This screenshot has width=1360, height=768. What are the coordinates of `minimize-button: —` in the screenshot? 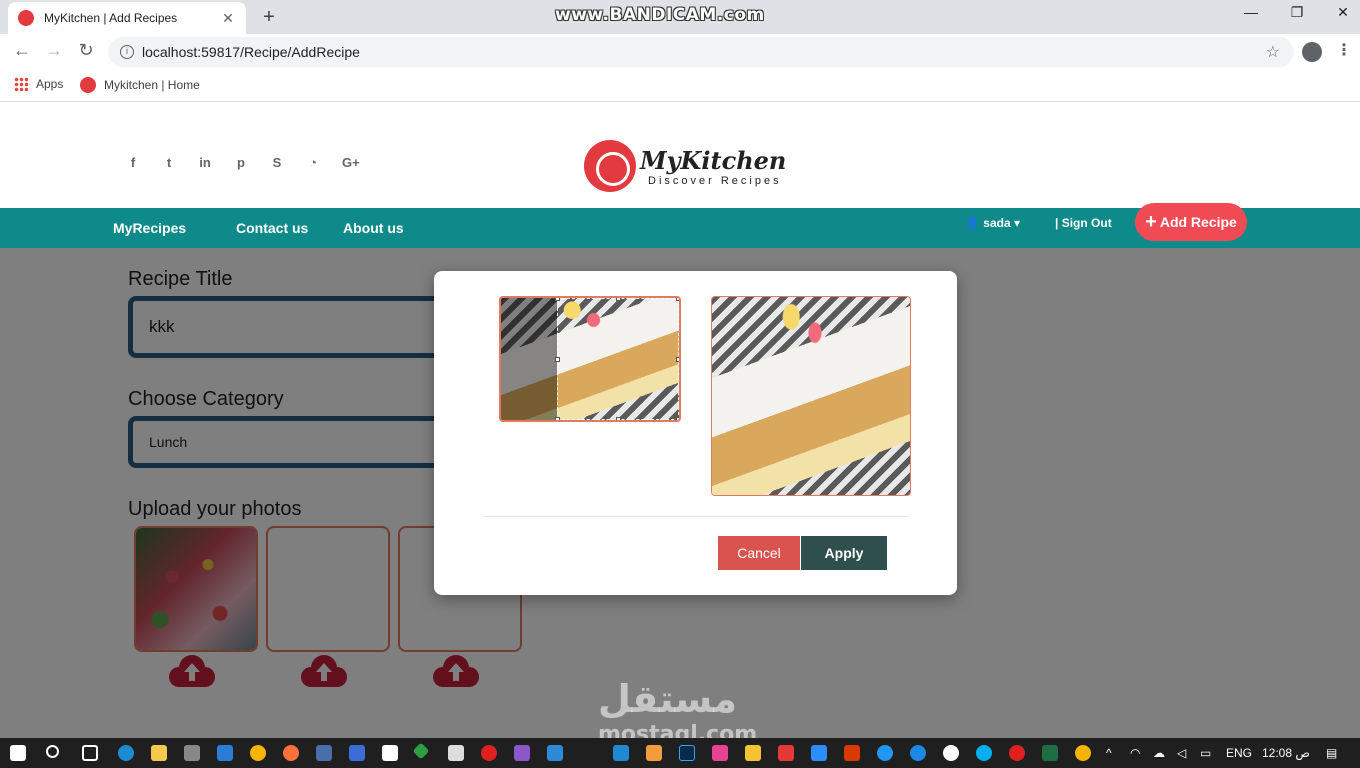 It's located at (1251, 12).